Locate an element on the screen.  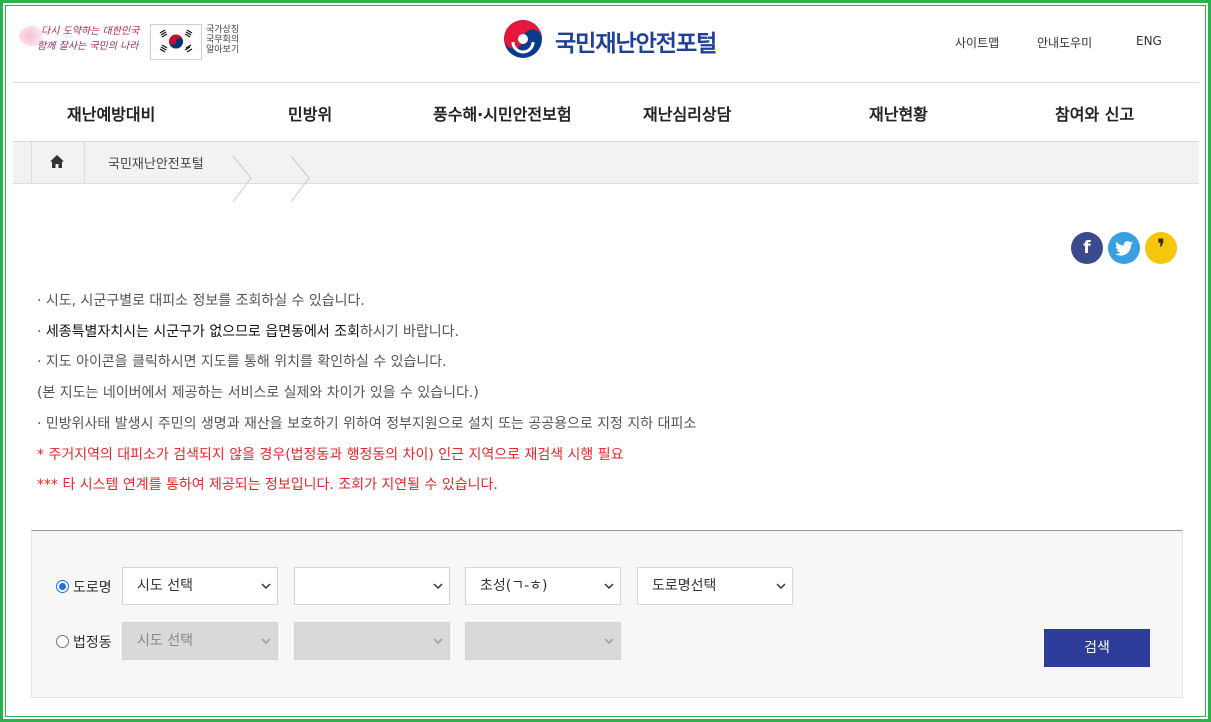
kakao-share-icon: ❜ is located at coordinates (1161, 248).